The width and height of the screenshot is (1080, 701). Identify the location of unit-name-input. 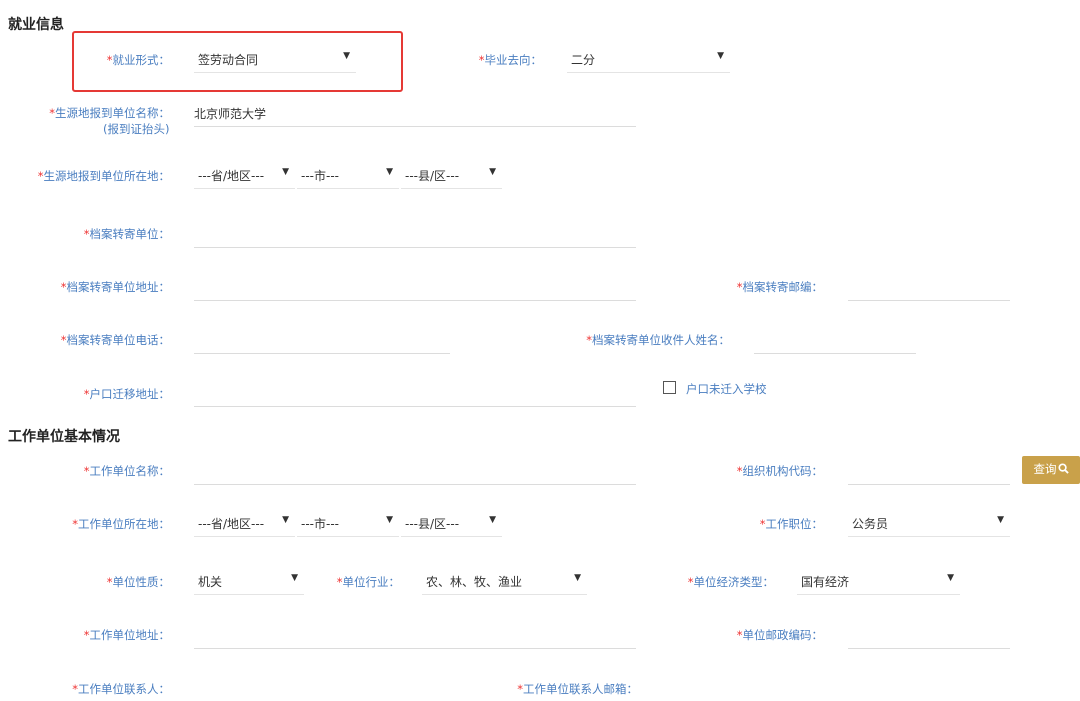
(415, 484).